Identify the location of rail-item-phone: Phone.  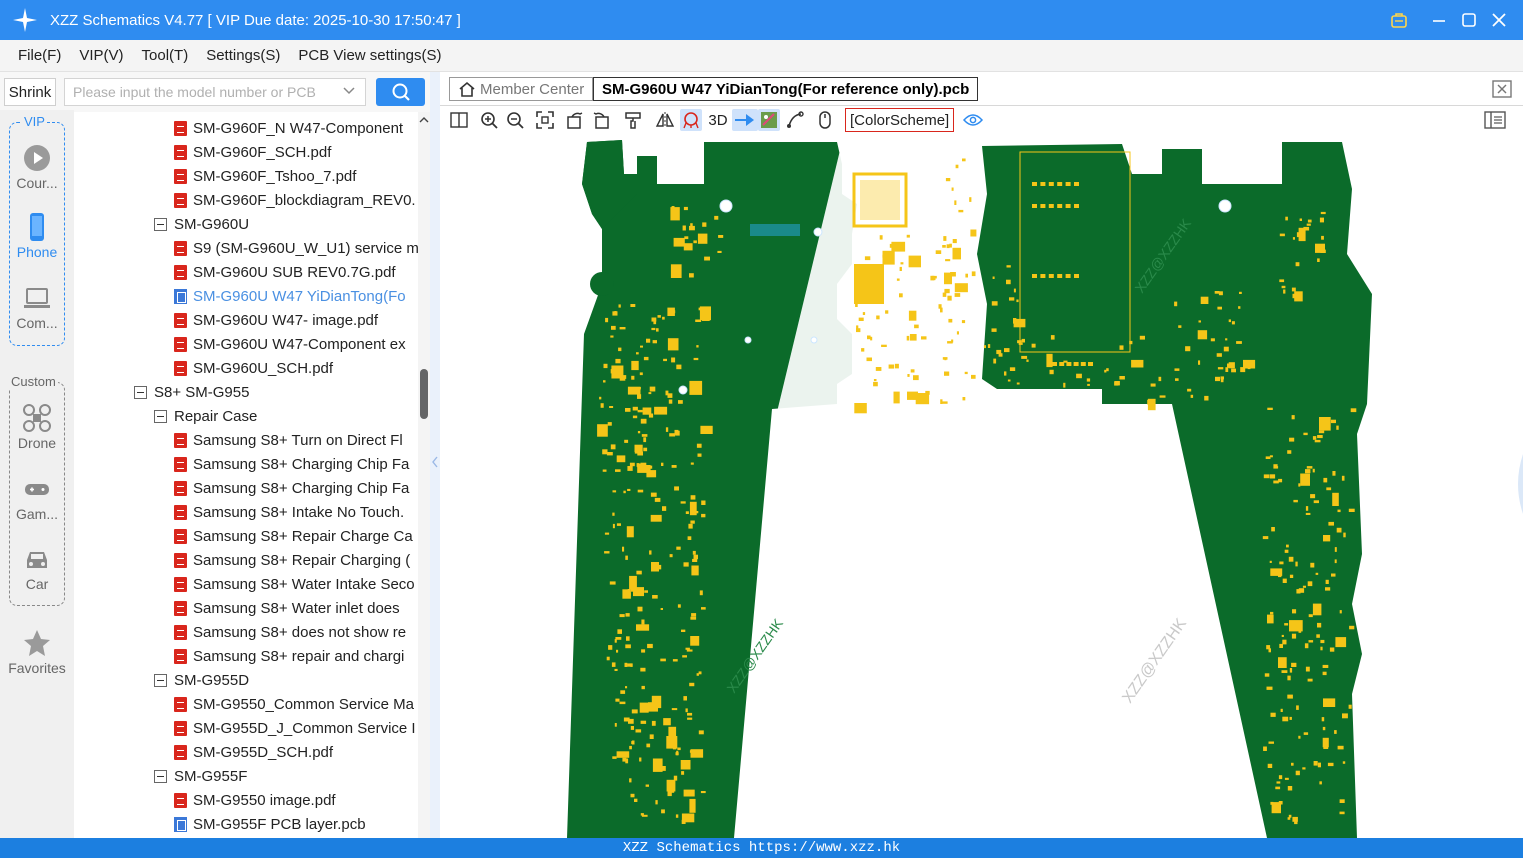
(37, 236).